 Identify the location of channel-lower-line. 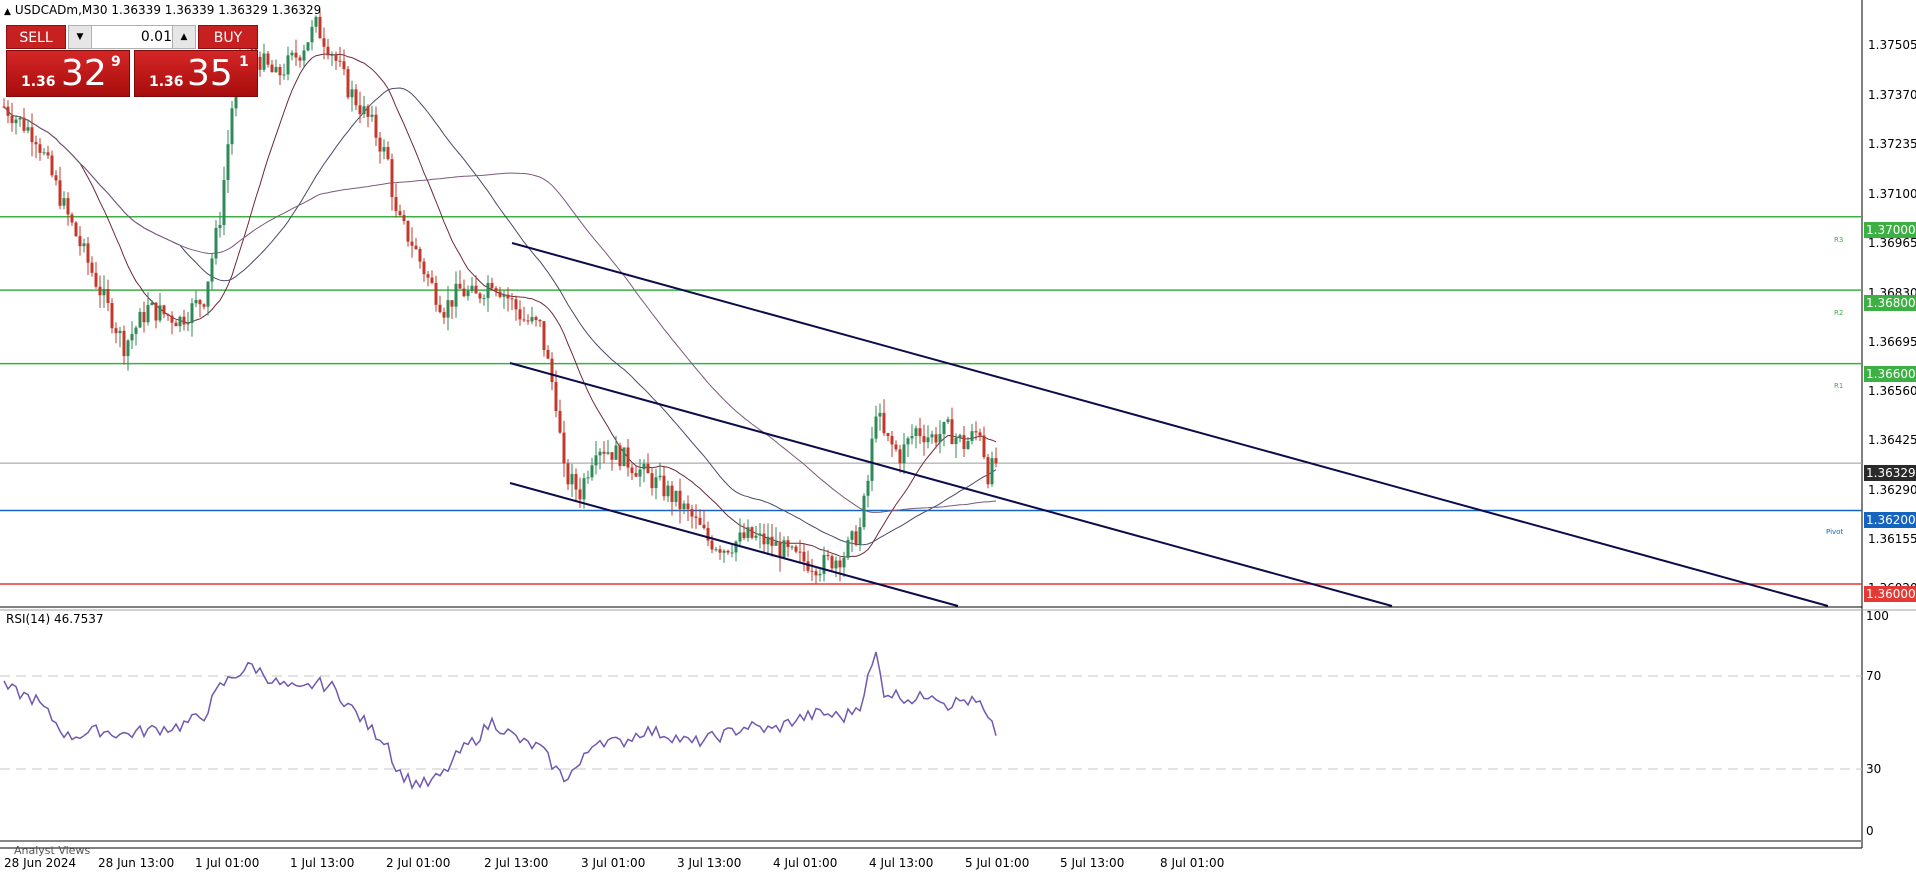
(734, 544).